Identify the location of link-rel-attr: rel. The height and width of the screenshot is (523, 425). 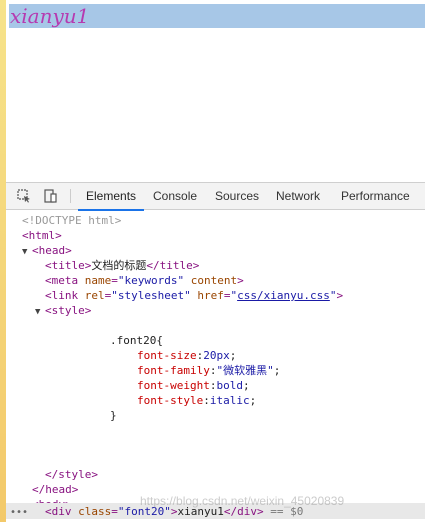
(94, 295).